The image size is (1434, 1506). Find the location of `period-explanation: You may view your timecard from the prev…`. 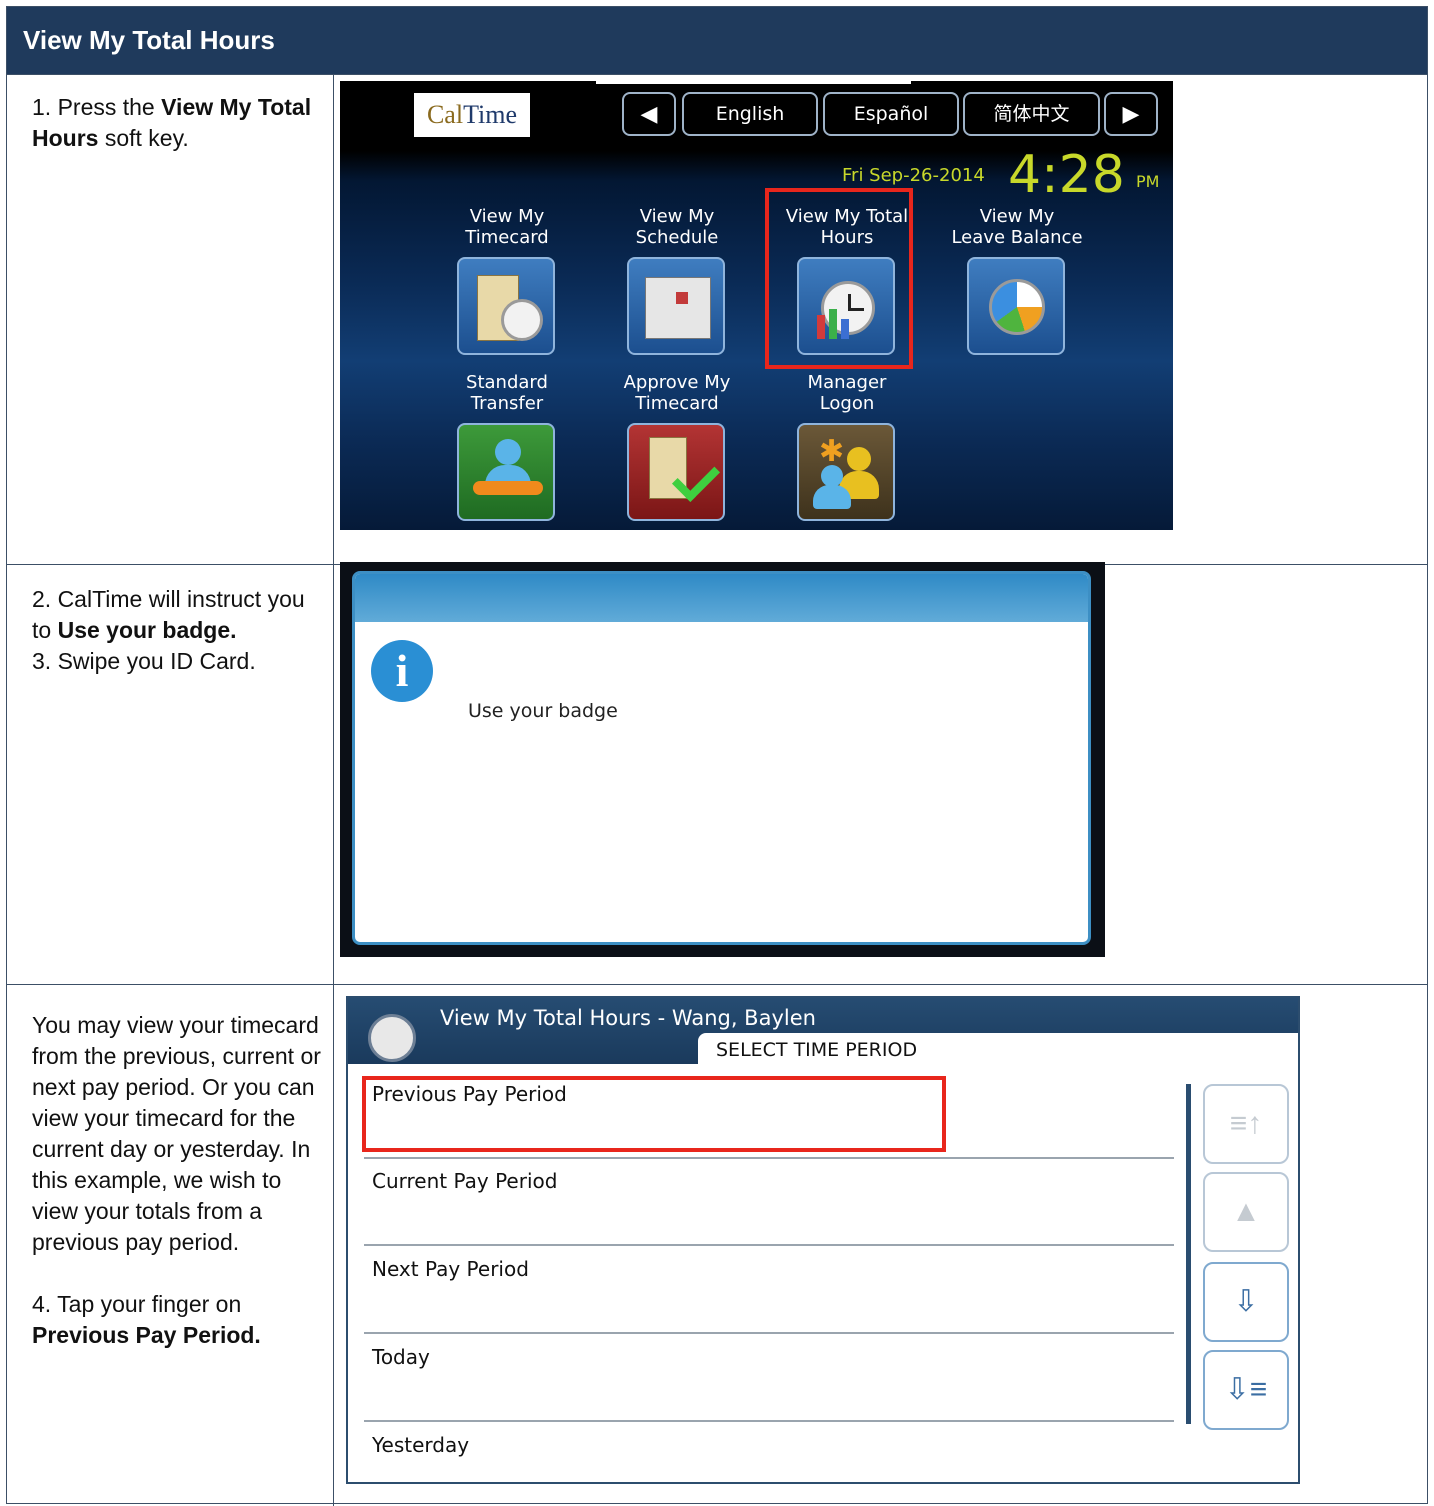

period-explanation: You may view your timecard from the prev… is located at coordinates (176, 1133).